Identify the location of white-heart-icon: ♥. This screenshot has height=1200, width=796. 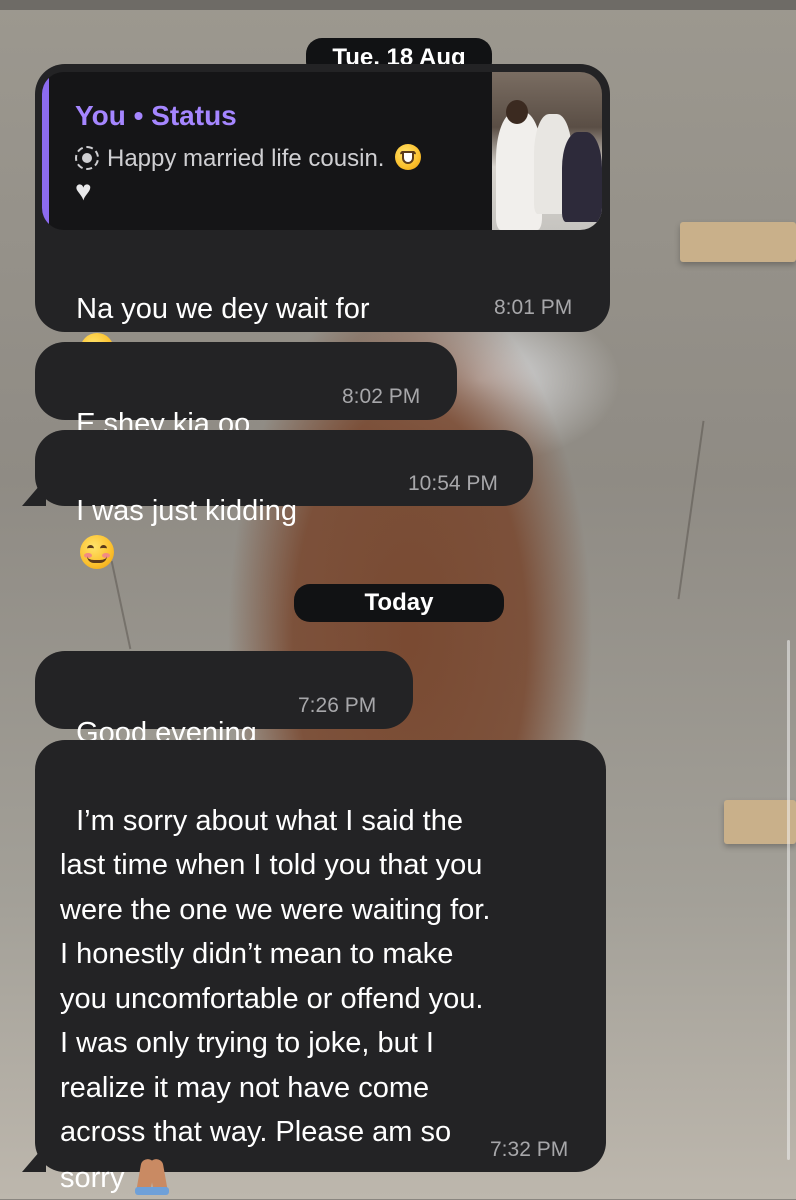
(83, 190).